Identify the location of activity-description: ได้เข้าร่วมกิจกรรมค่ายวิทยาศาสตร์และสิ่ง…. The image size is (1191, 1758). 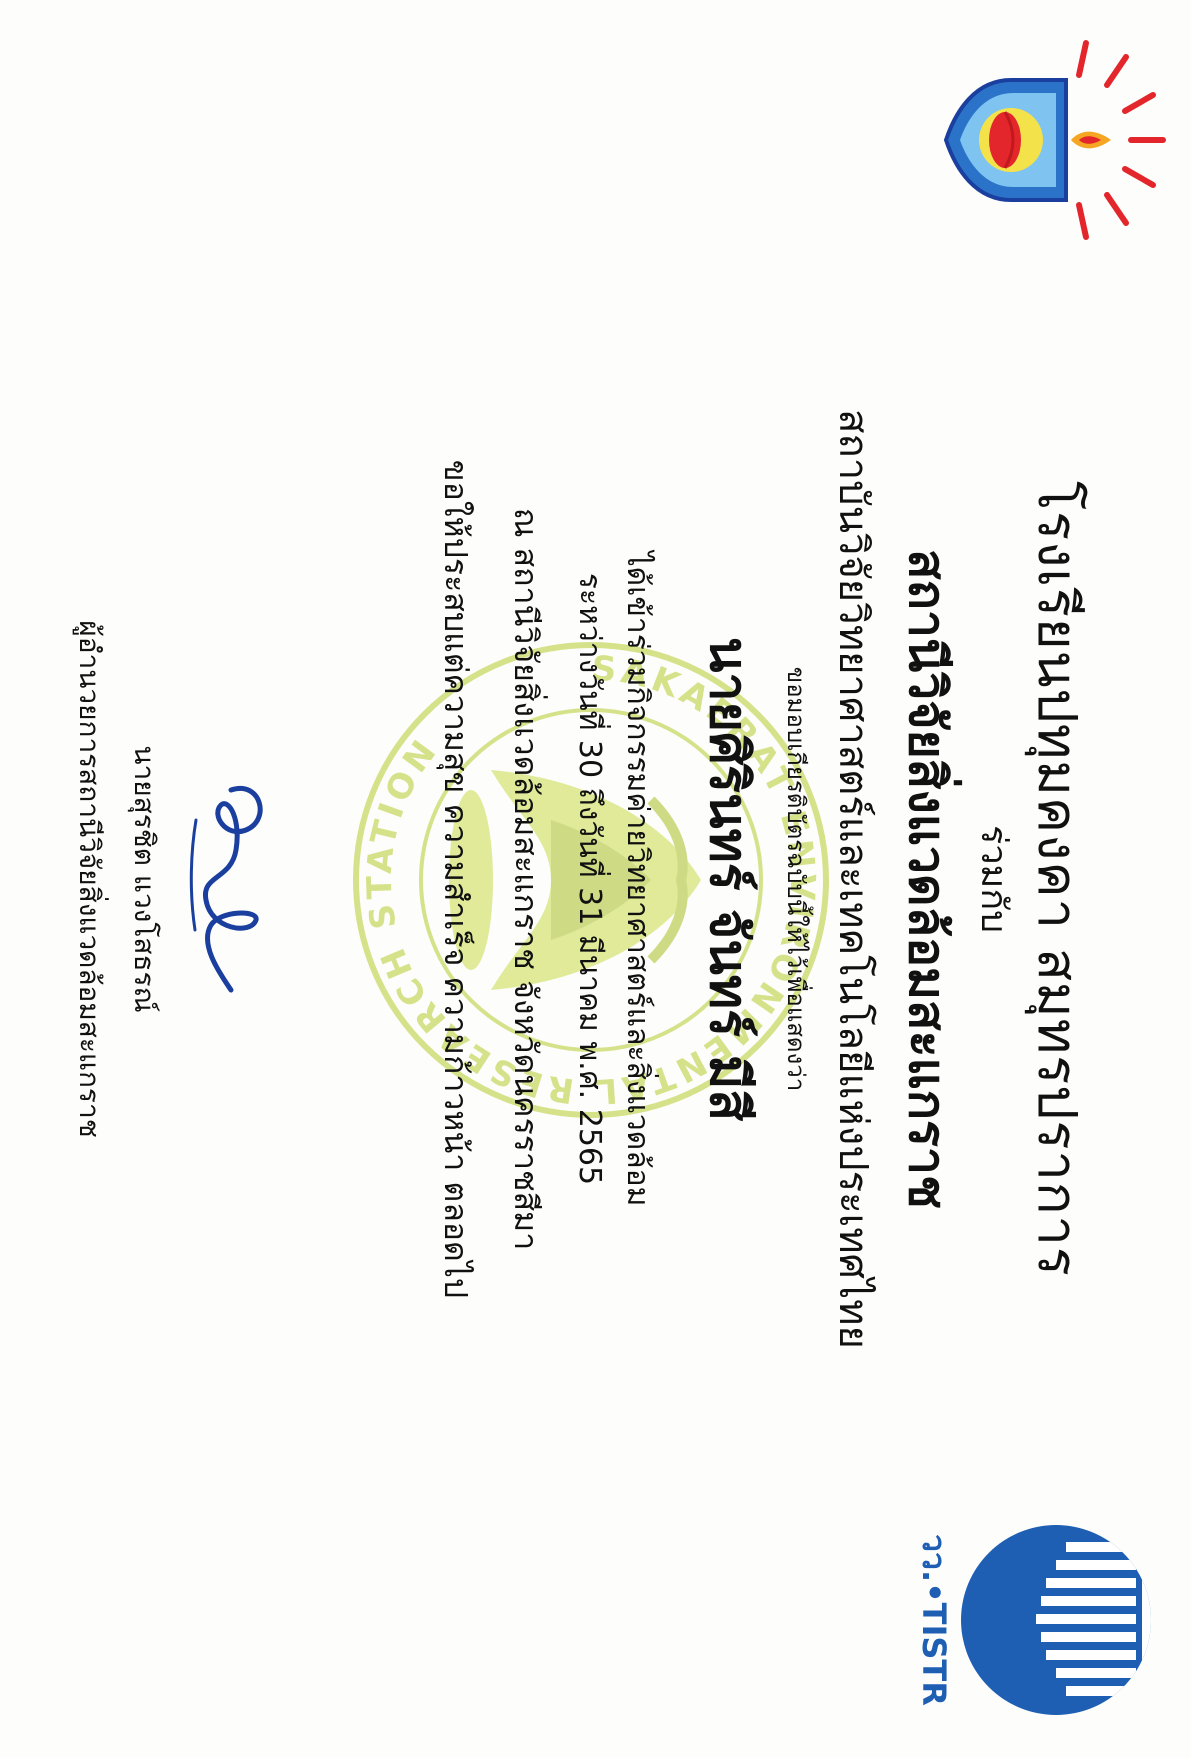
(637, 879).